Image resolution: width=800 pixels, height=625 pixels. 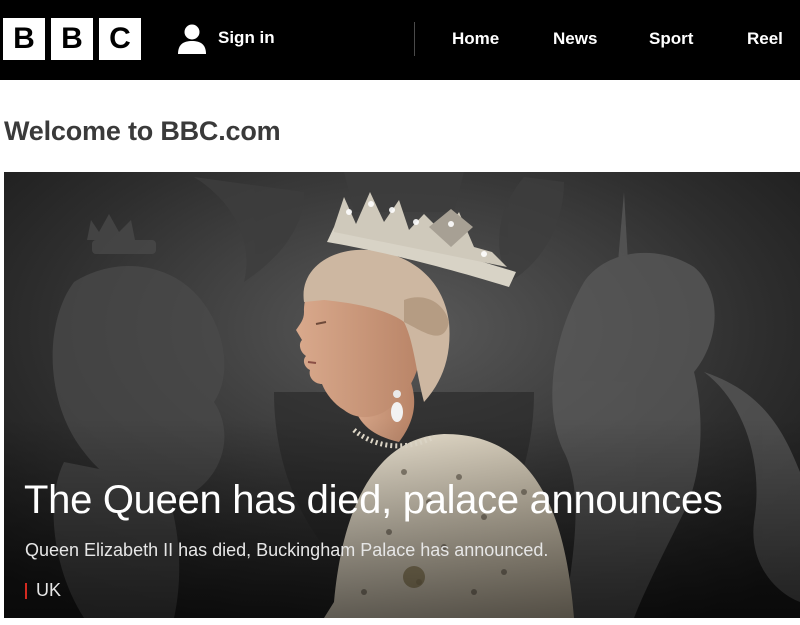 I want to click on hero-section-tag: UK, so click(x=43, y=590).